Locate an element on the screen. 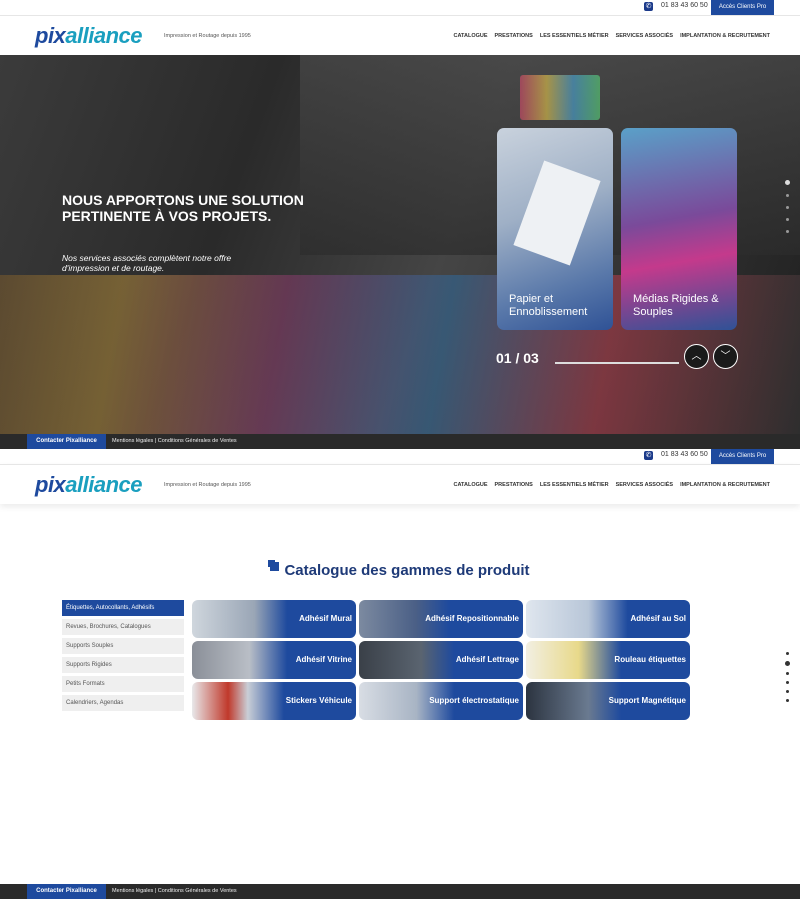 This screenshot has width=800, height=899. slide-next-button: ﹀ is located at coordinates (725, 356).